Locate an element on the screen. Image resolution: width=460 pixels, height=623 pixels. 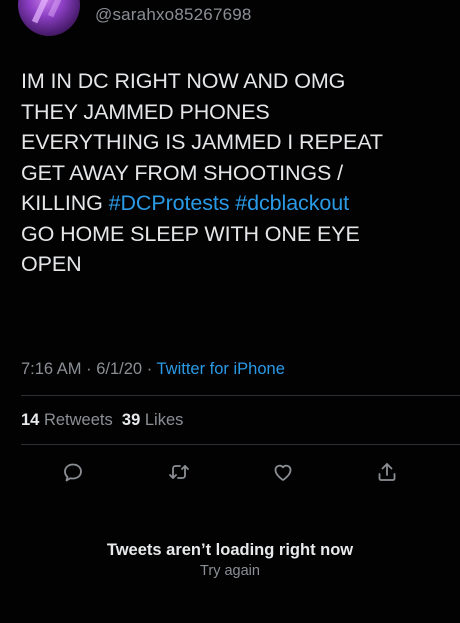
like-button is located at coordinates (283, 472).